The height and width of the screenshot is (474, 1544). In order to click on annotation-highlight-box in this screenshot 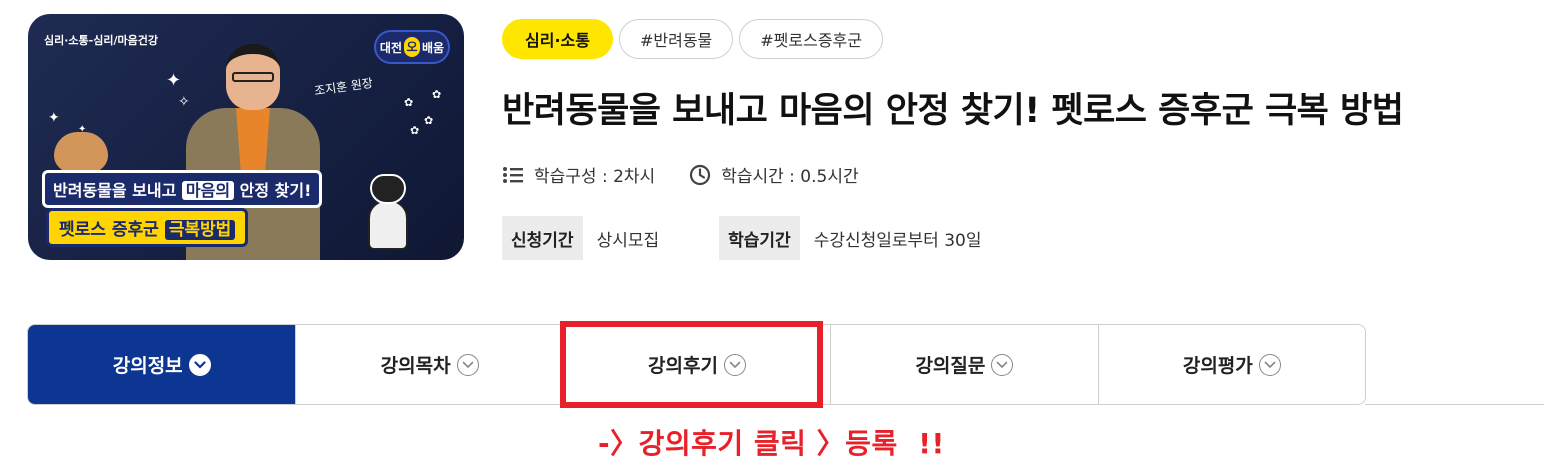, I will do `click(691, 364)`.